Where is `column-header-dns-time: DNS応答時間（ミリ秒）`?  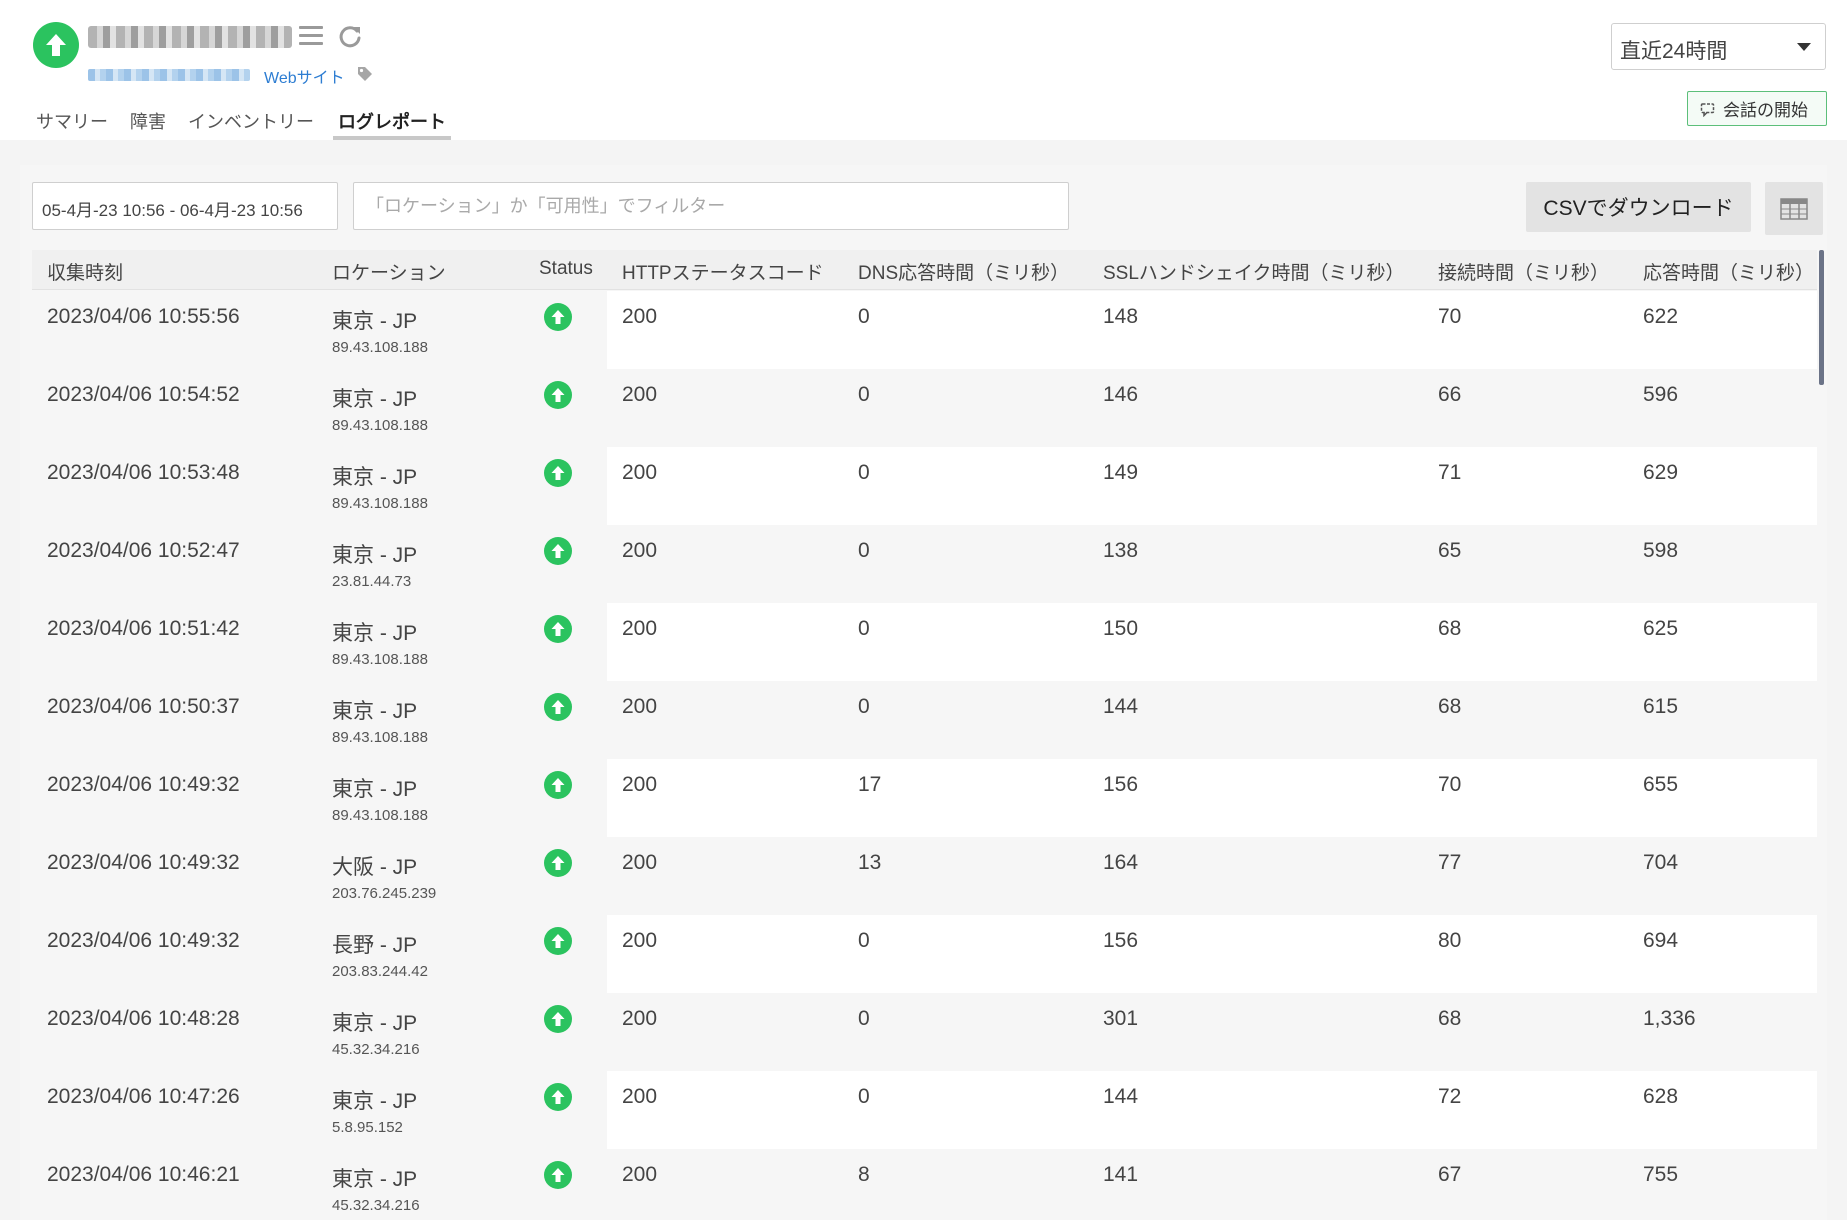 column-header-dns-time: DNS応答時間（ミリ秒） is located at coordinates (963, 270).